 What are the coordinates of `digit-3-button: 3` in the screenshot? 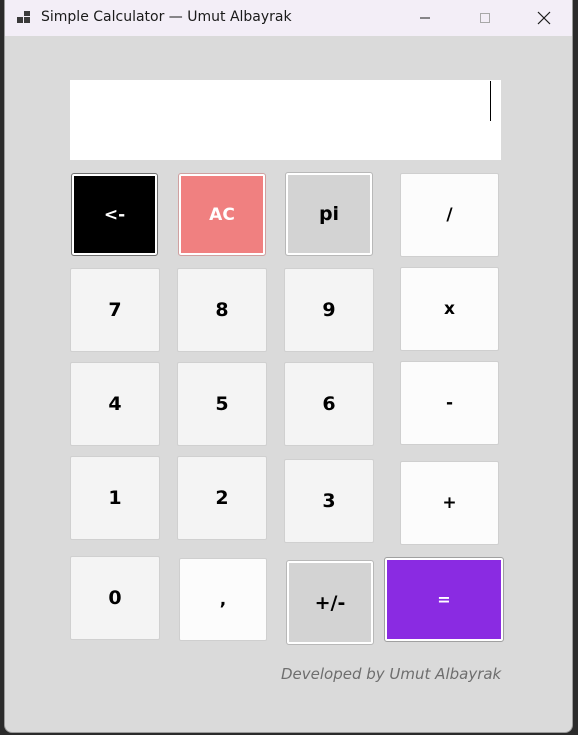 It's located at (329, 501).